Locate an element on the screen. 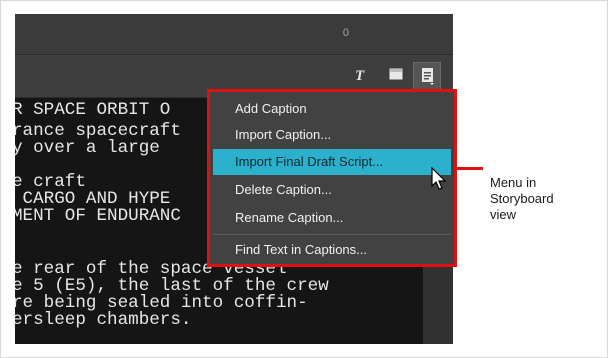 The width and height of the screenshot is (608, 358). document-menu-icon is located at coordinates (428, 76).